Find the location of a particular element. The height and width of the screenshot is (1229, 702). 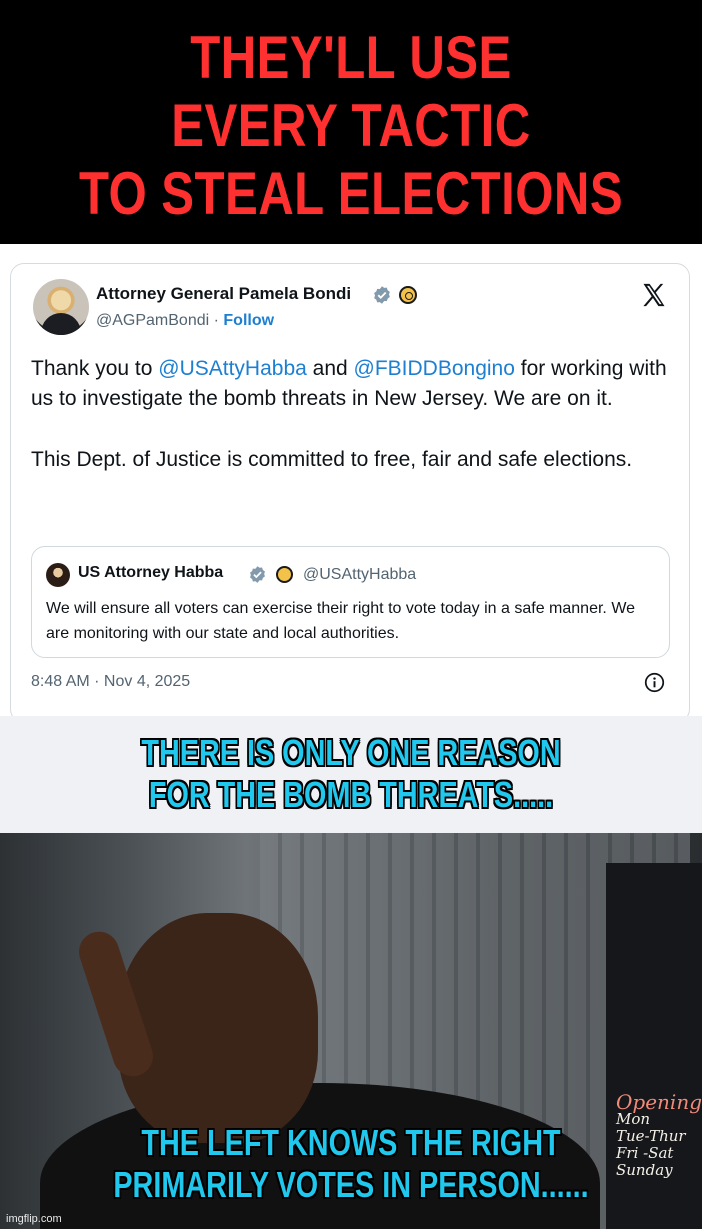

imgflip-watermark: imgflip.com is located at coordinates (34, 1219).